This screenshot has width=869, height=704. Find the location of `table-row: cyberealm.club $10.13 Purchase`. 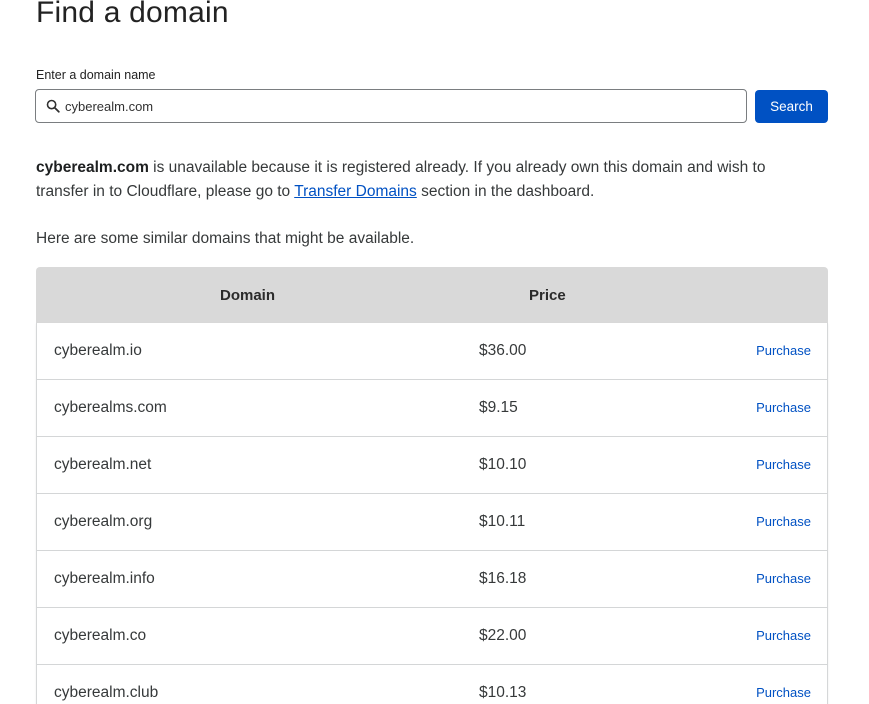

table-row: cyberealm.club $10.13 Purchase is located at coordinates (432, 684).